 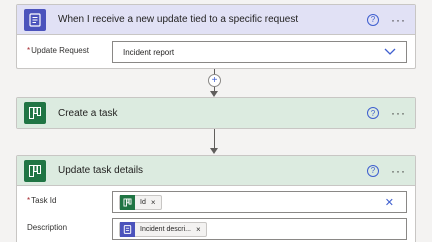 What do you see at coordinates (88, 113) in the screenshot?
I see `create-task-title: Create a task` at bounding box center [88, 113].